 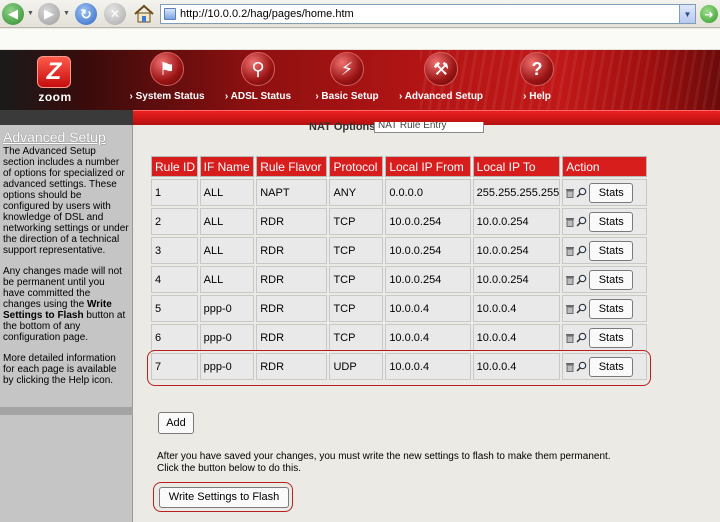 I want to click on address-dropdown-icon: ▼, so click(x=687, y=14).